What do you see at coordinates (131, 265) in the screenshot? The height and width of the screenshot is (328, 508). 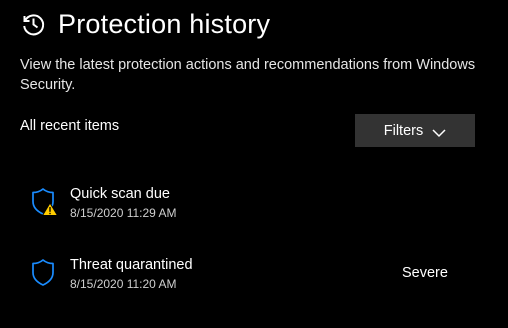 I see `item-title: Threat quarantined` at bounding box center [131, 265].